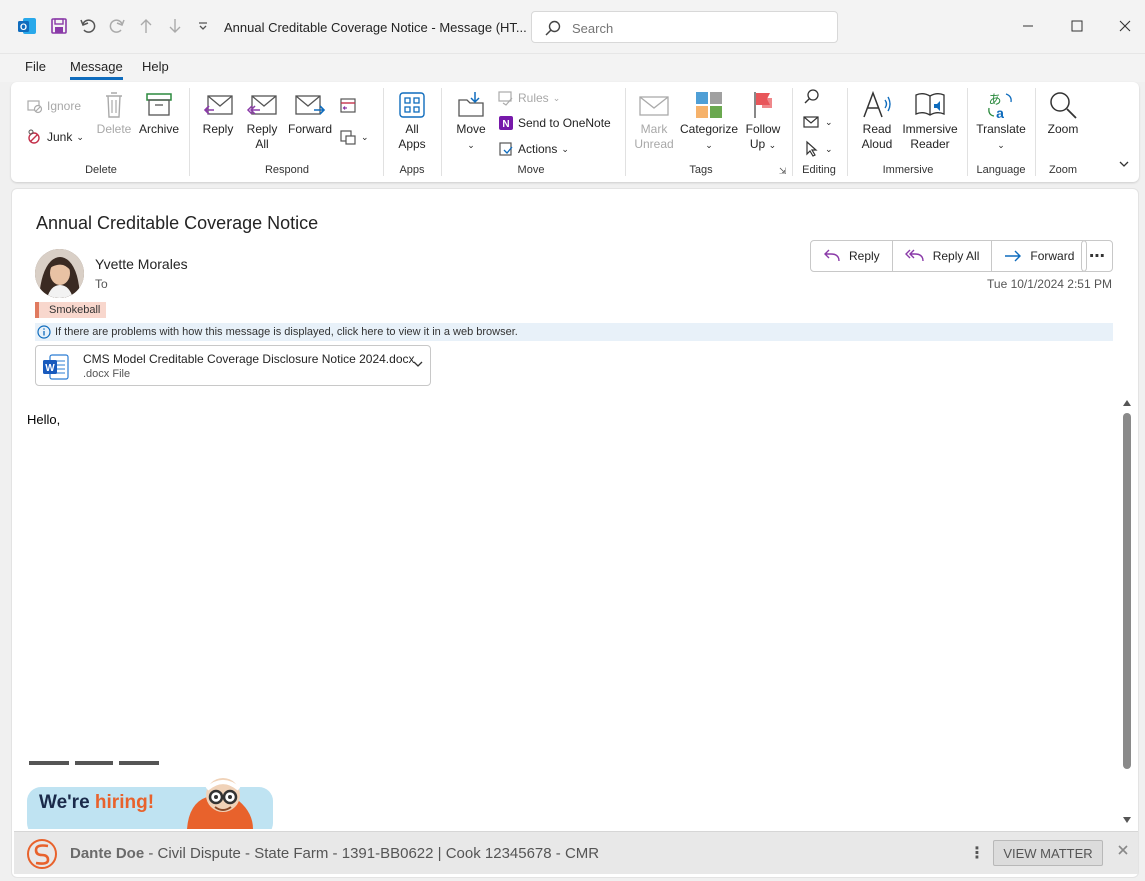 Image resolution: width=1145 pixels, height=881 pixels. What do you see at coordinates (701, 170) in the screenshot?
I see `tags-group-label: Tags` at bounding box center [701, 170].